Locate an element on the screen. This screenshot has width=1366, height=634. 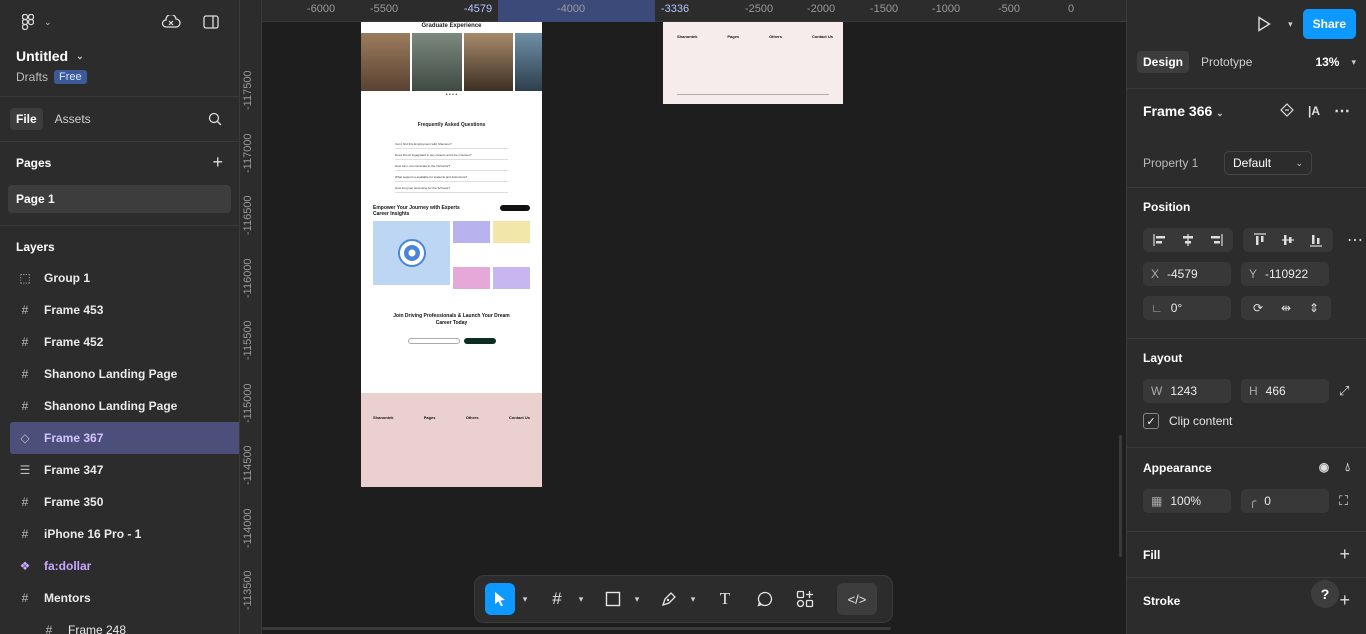
y-position-field: Y -110922 is located at coordinates (1285, 274).